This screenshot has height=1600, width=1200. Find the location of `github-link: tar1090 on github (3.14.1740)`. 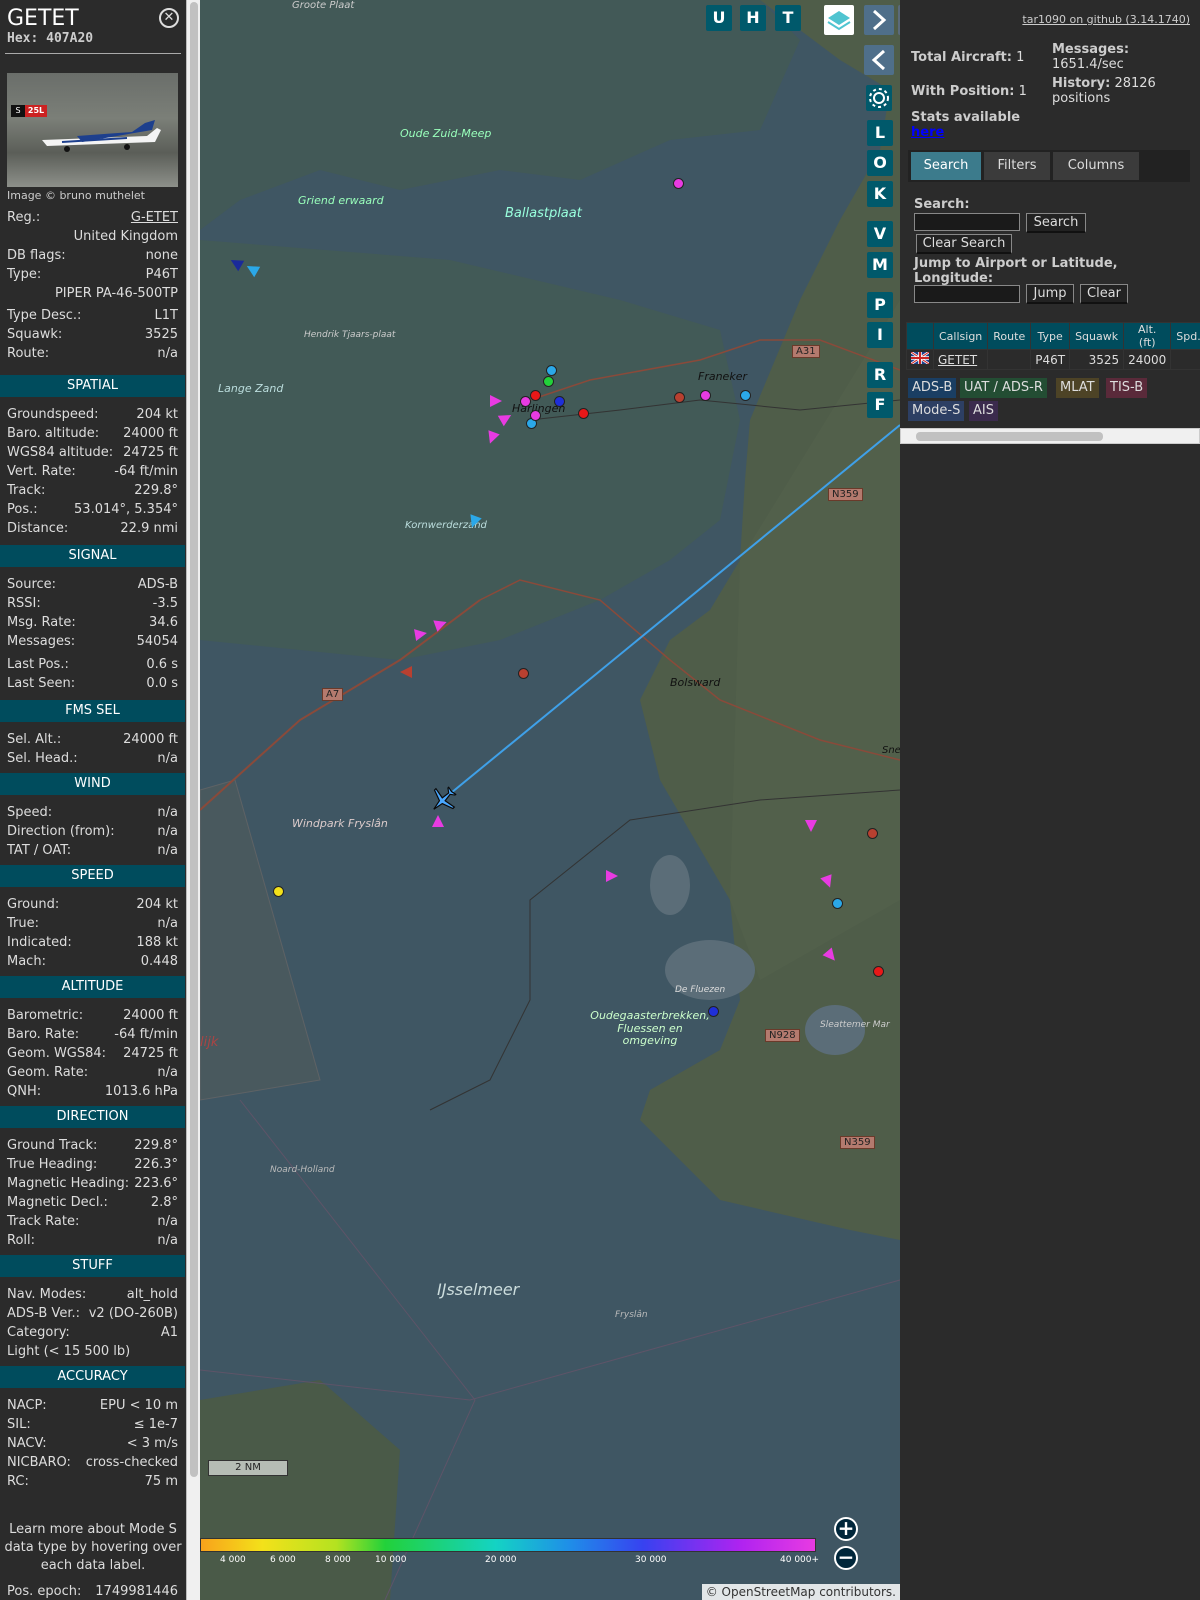

github-link: tar1090 on github (3.14.1740) is located at coordinates (1106, 19).